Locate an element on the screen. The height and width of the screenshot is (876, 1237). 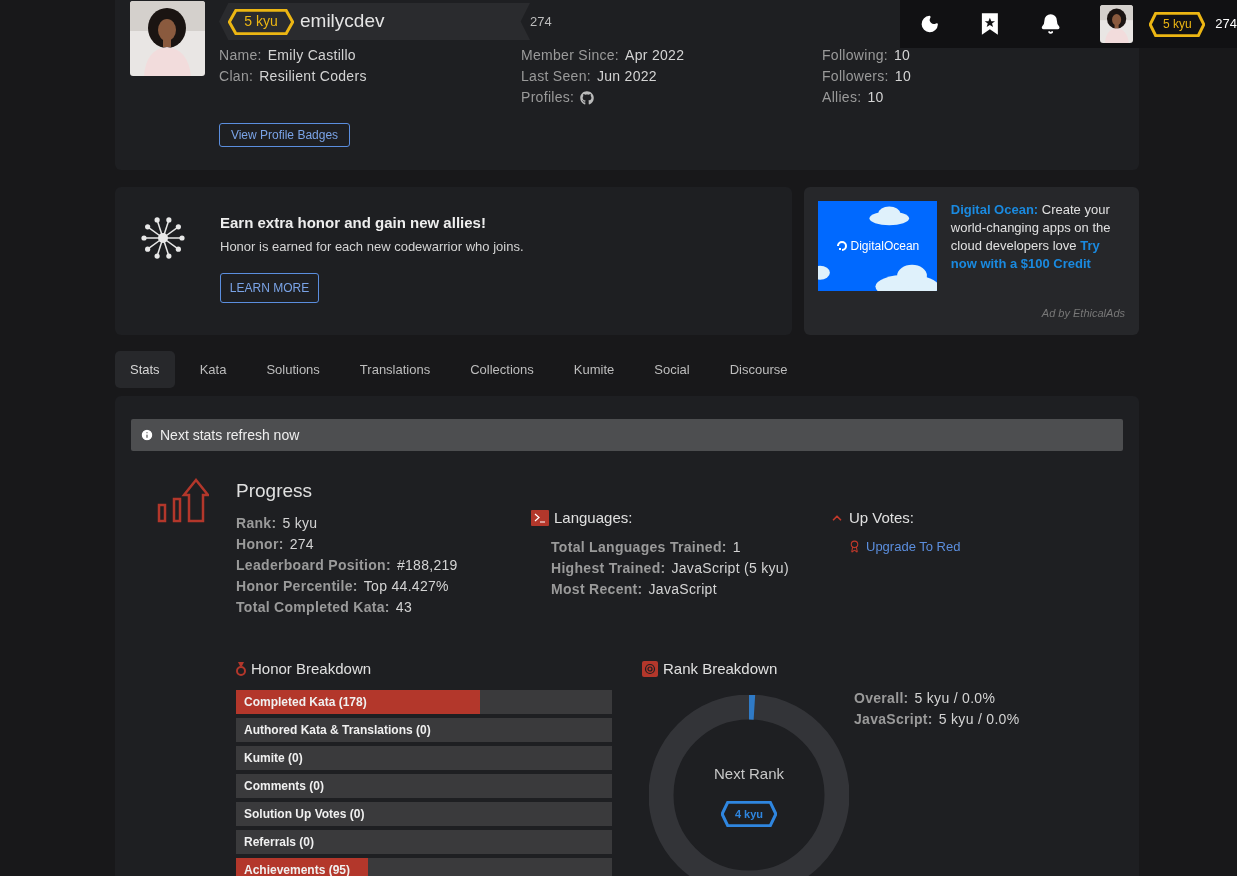
stat-value: JavaScript is located at coordinates (682, 589).